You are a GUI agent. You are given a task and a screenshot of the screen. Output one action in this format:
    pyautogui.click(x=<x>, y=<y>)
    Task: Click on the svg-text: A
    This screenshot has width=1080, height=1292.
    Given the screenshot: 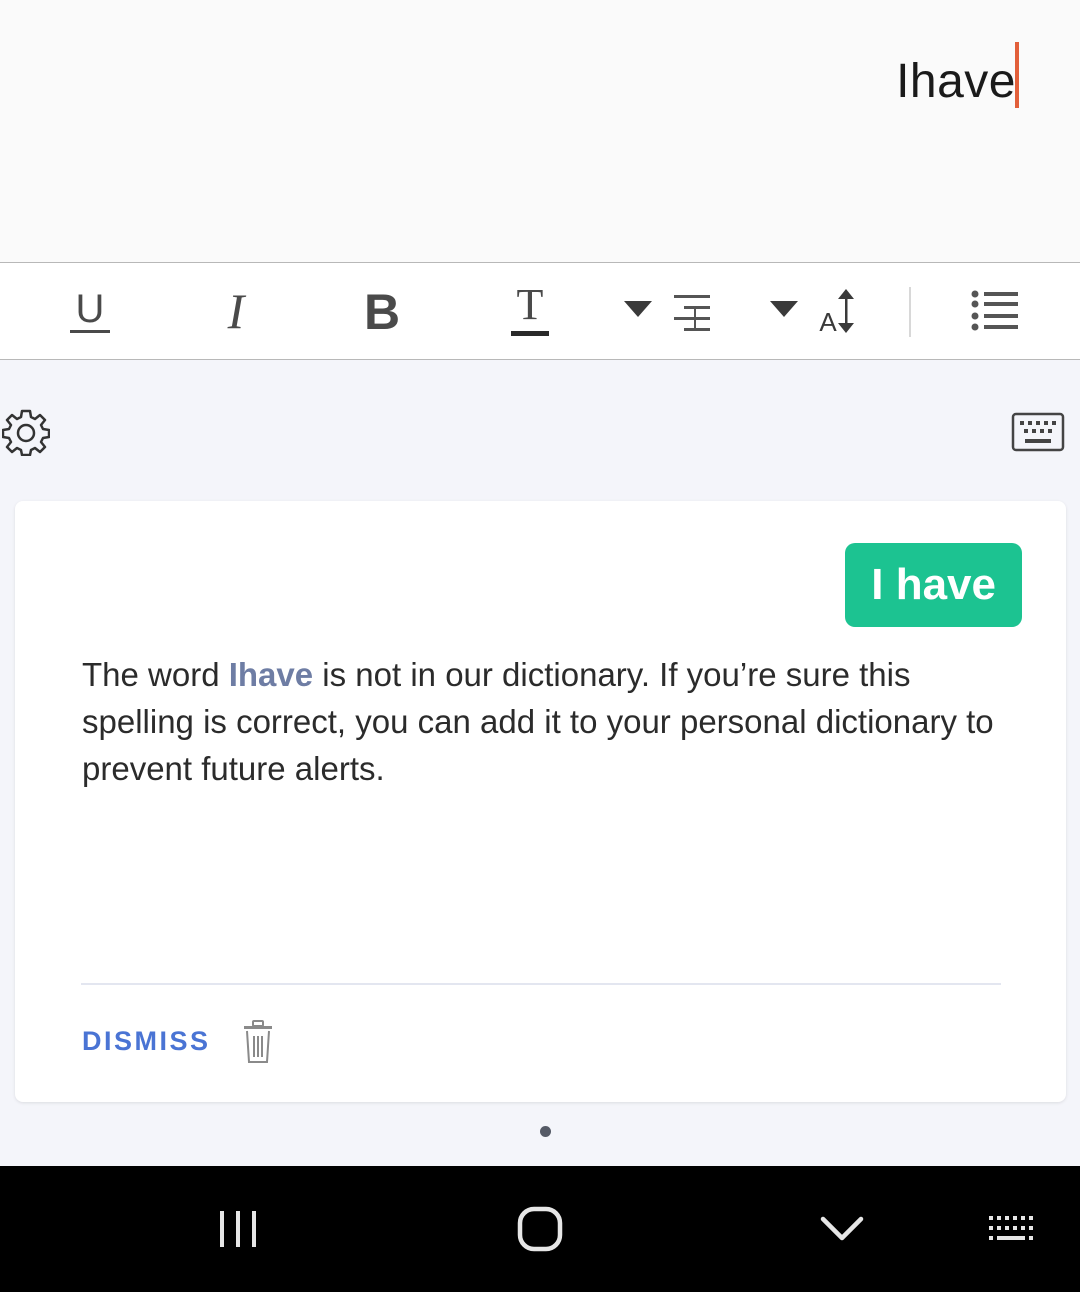 What is the action you would take?
    pyautogui.click(x=828, y=322)
    